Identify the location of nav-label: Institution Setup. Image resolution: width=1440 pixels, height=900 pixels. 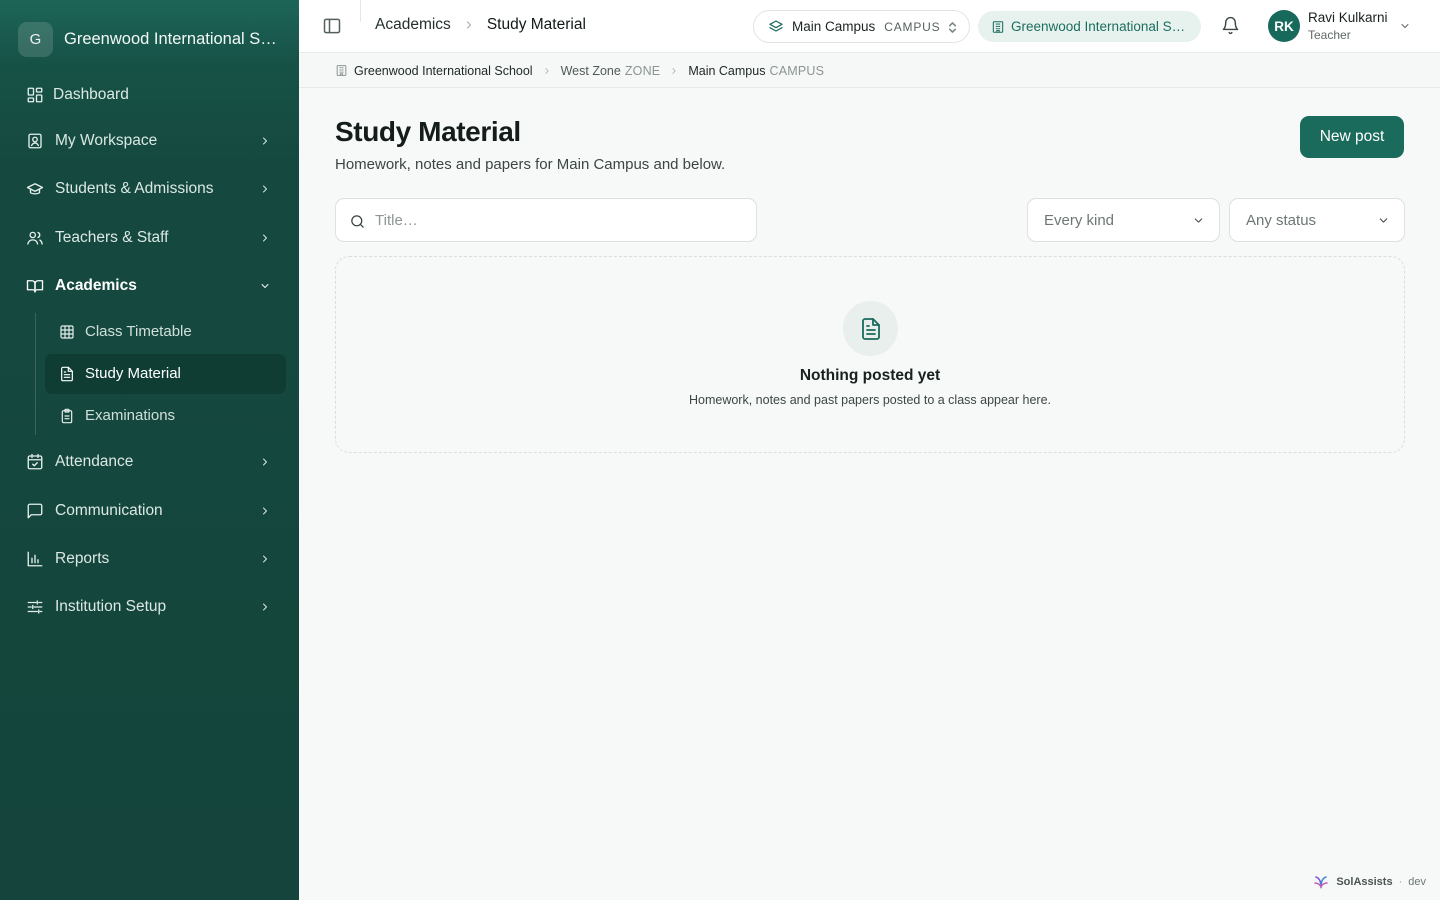
(111, 606).